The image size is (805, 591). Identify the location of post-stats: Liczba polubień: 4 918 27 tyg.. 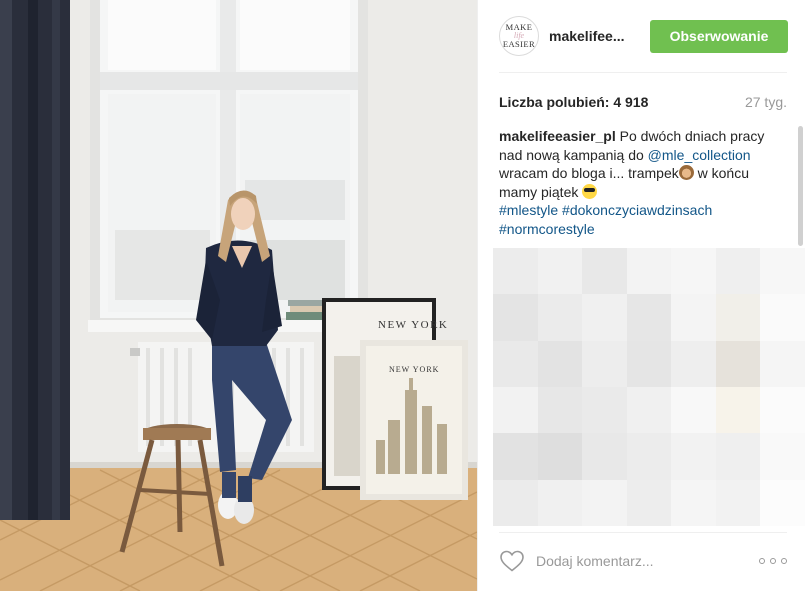
(643, 102).